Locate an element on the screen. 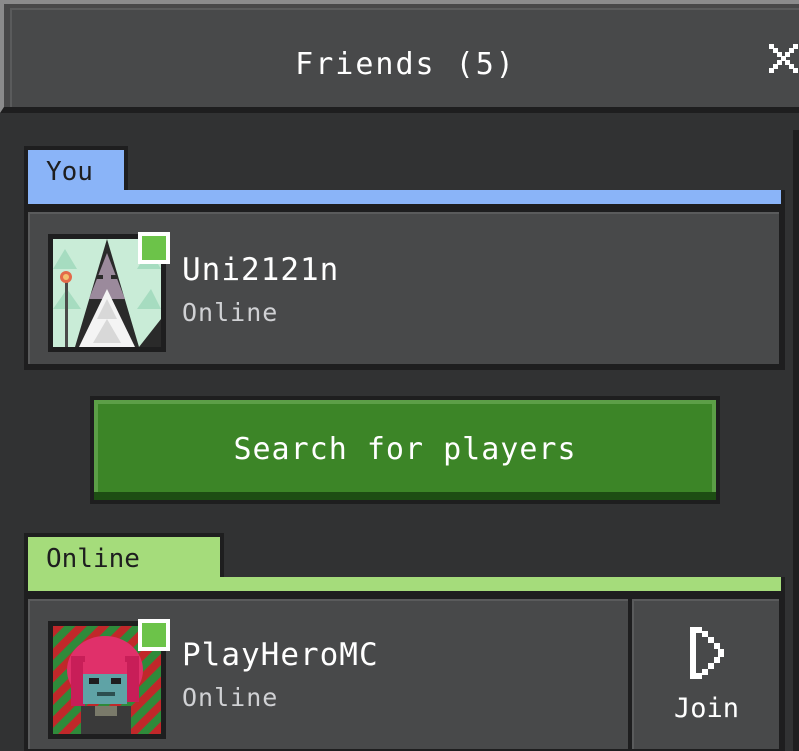 This screenshot has height=751, width=799. play-icon is located at coordinates (707, 653).